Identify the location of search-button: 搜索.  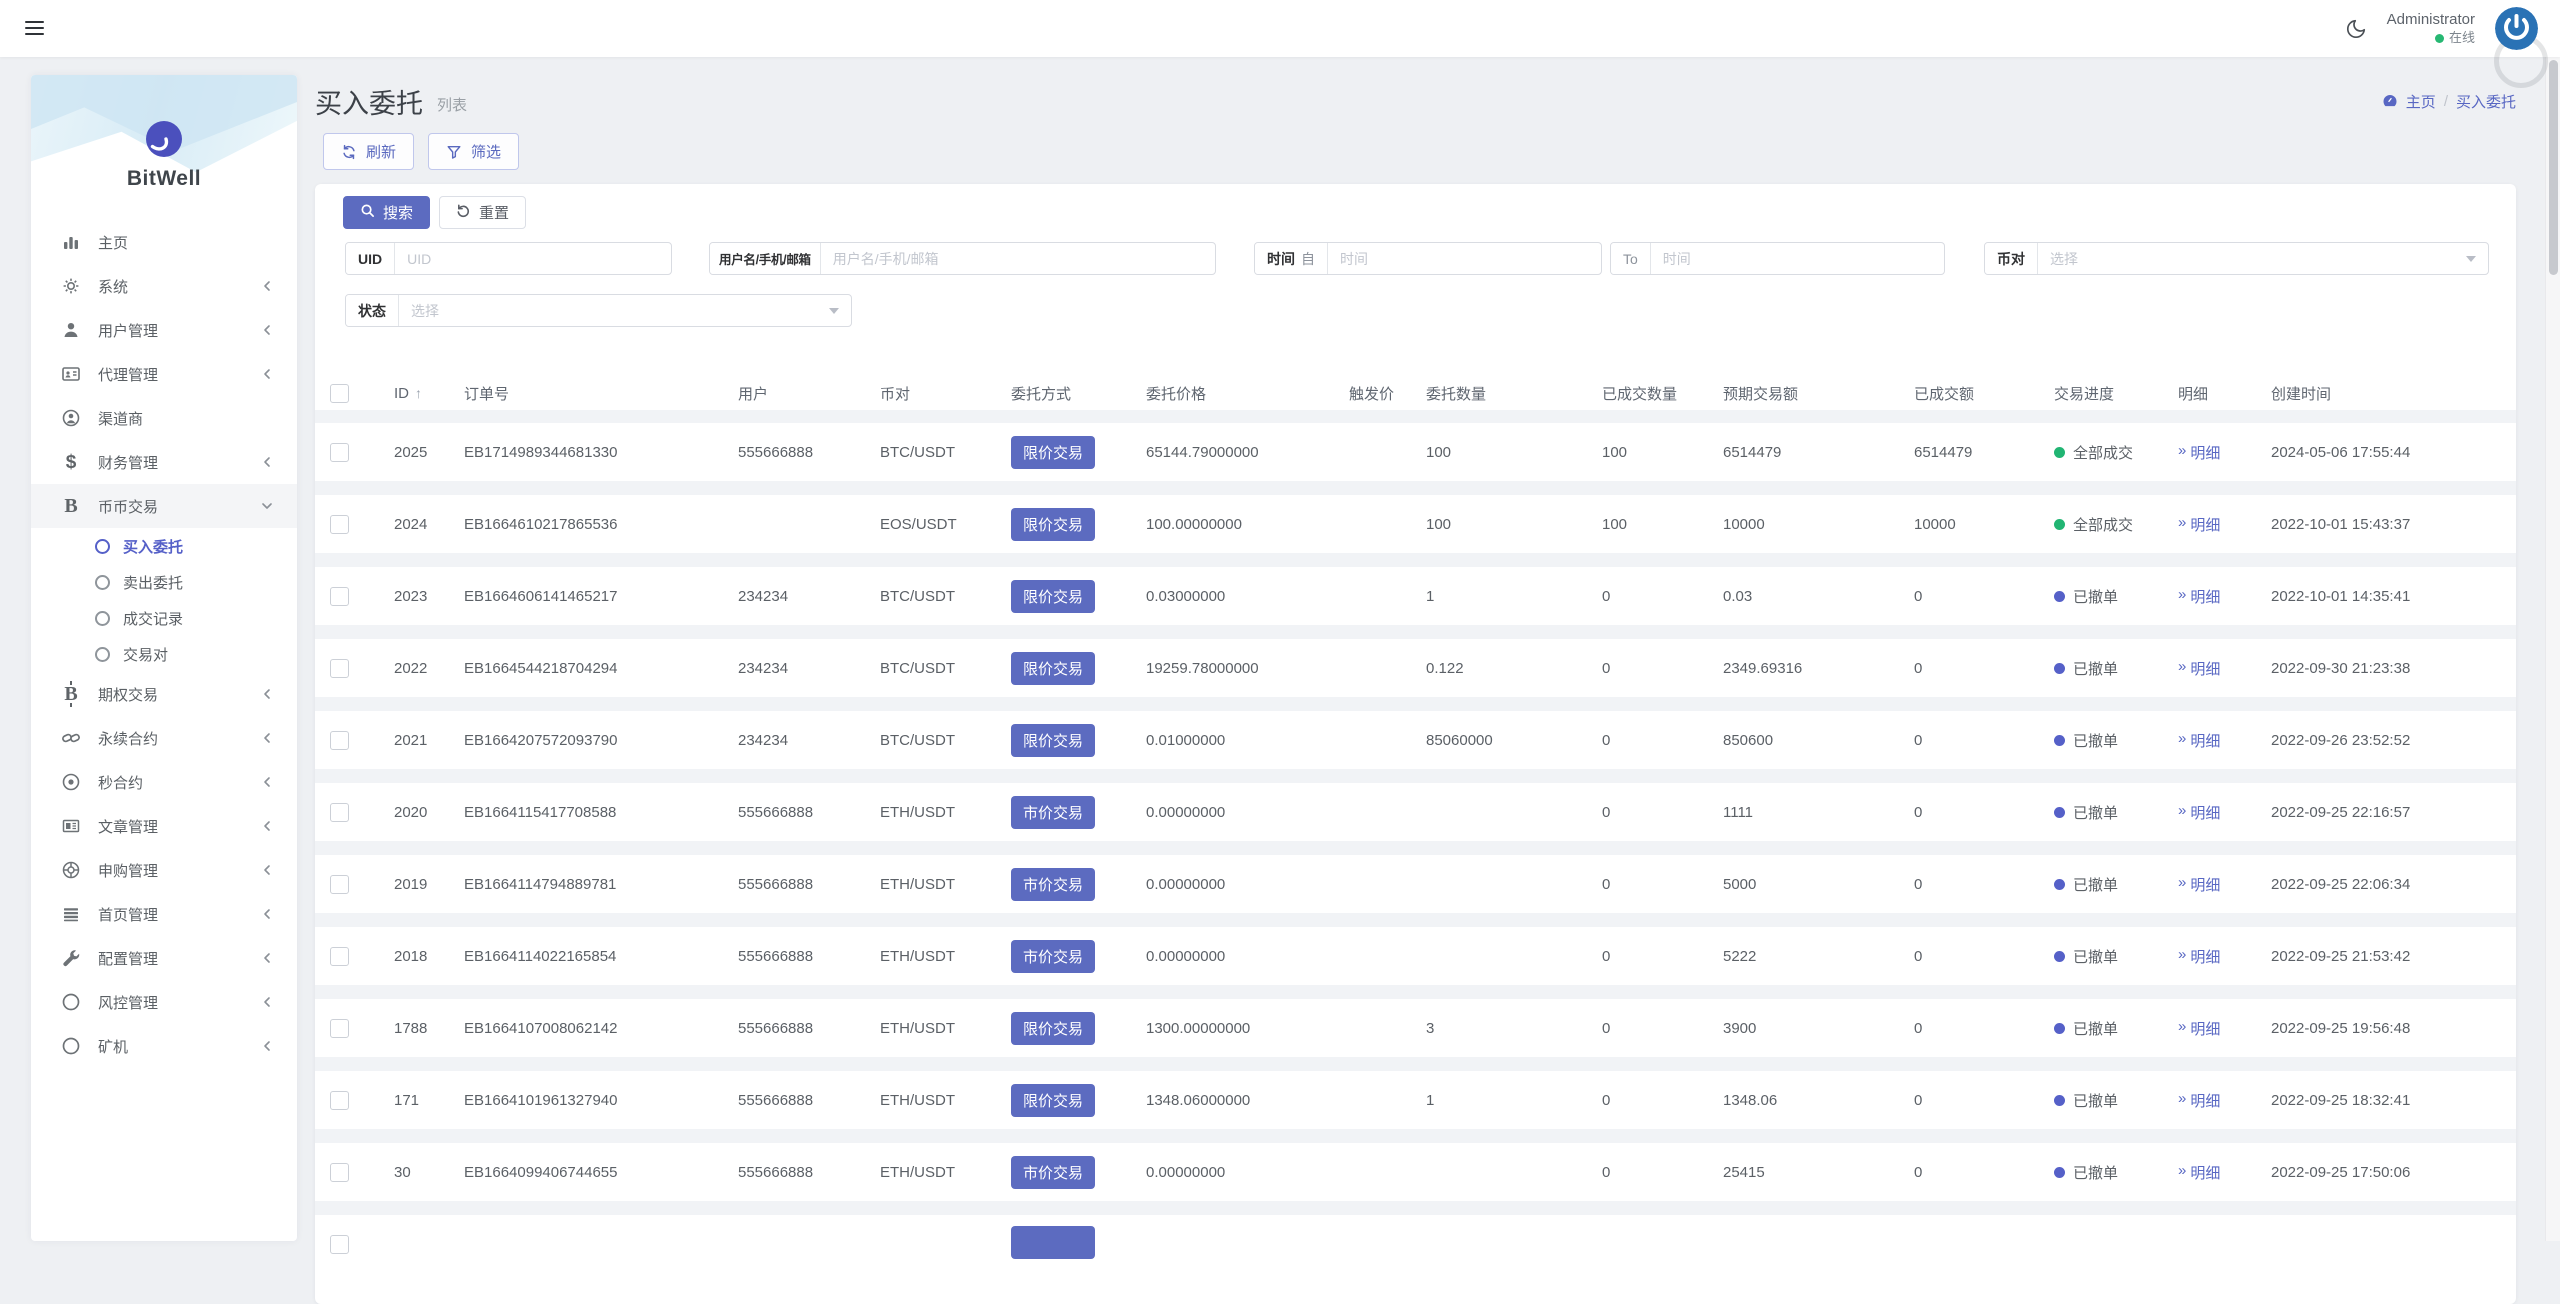
(387, 212).